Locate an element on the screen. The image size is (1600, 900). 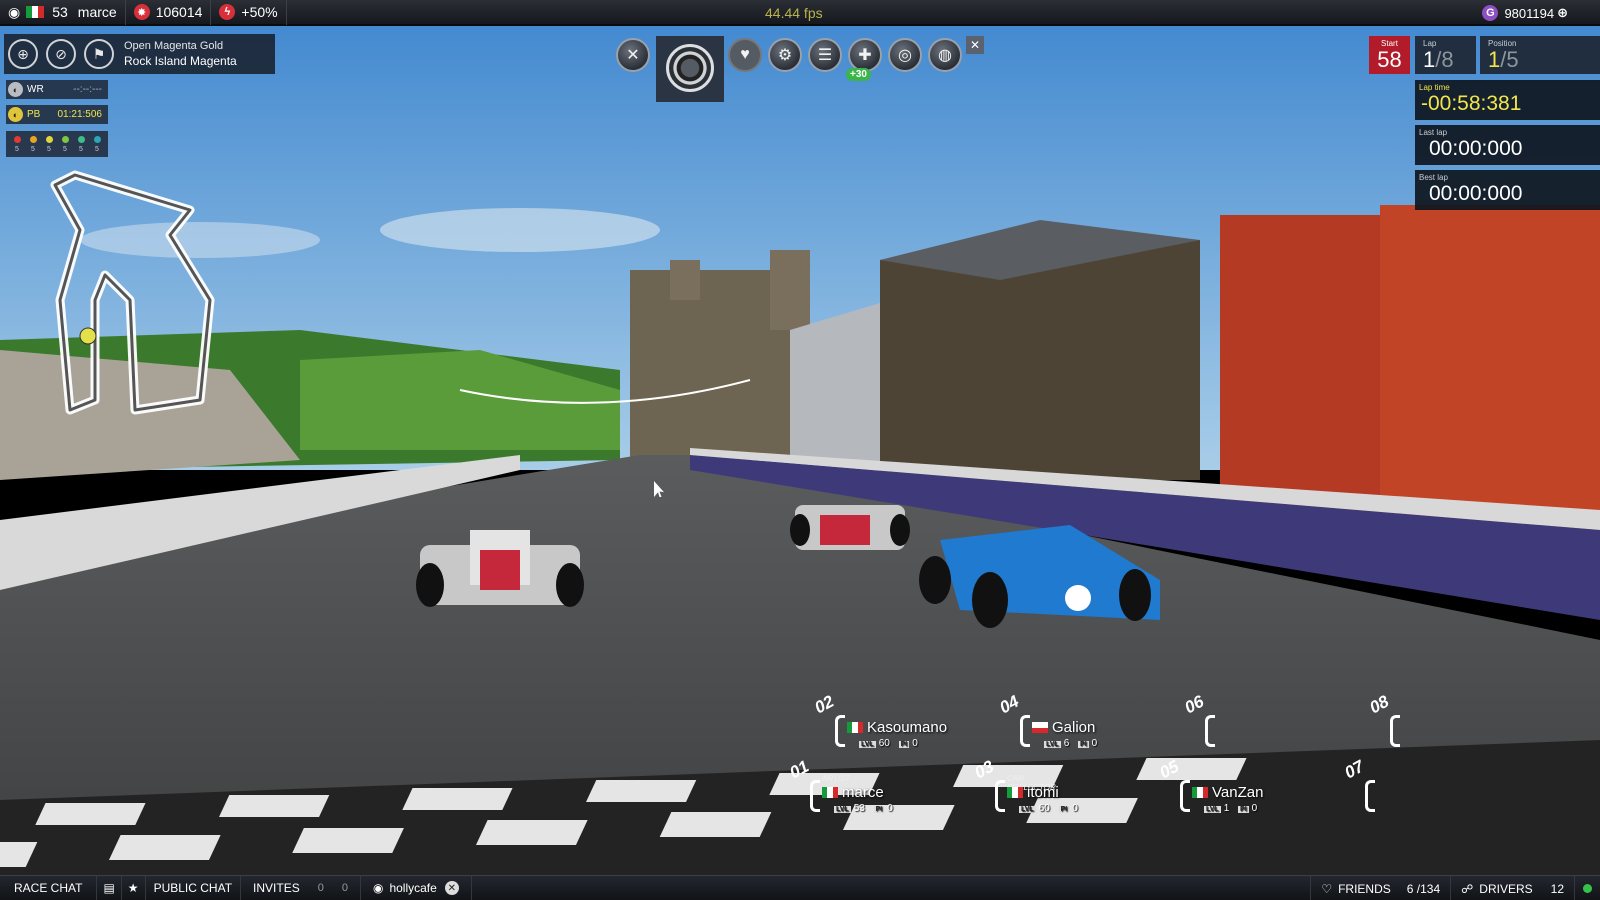
top-divider is located at coordinates (286, 12).